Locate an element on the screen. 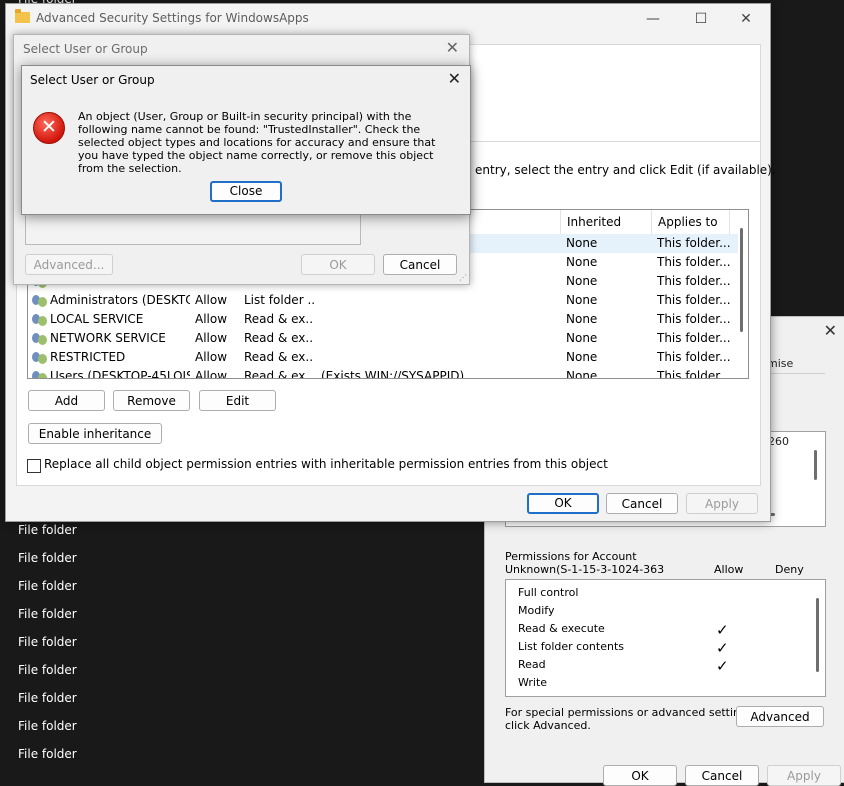 The height and width of the screenshot is (786, 844). edit-button: Edit is located at coordinates (237, 400).